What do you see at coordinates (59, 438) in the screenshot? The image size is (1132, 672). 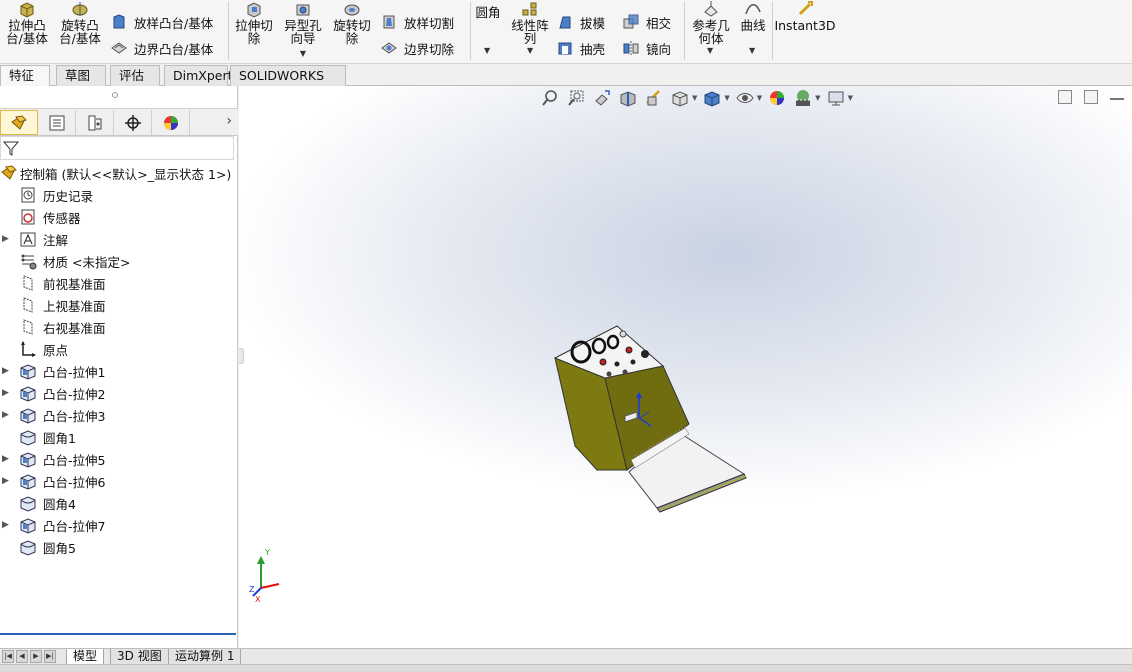 I see `tree-item-label: 圆角1` at bounding box center [59, 438].